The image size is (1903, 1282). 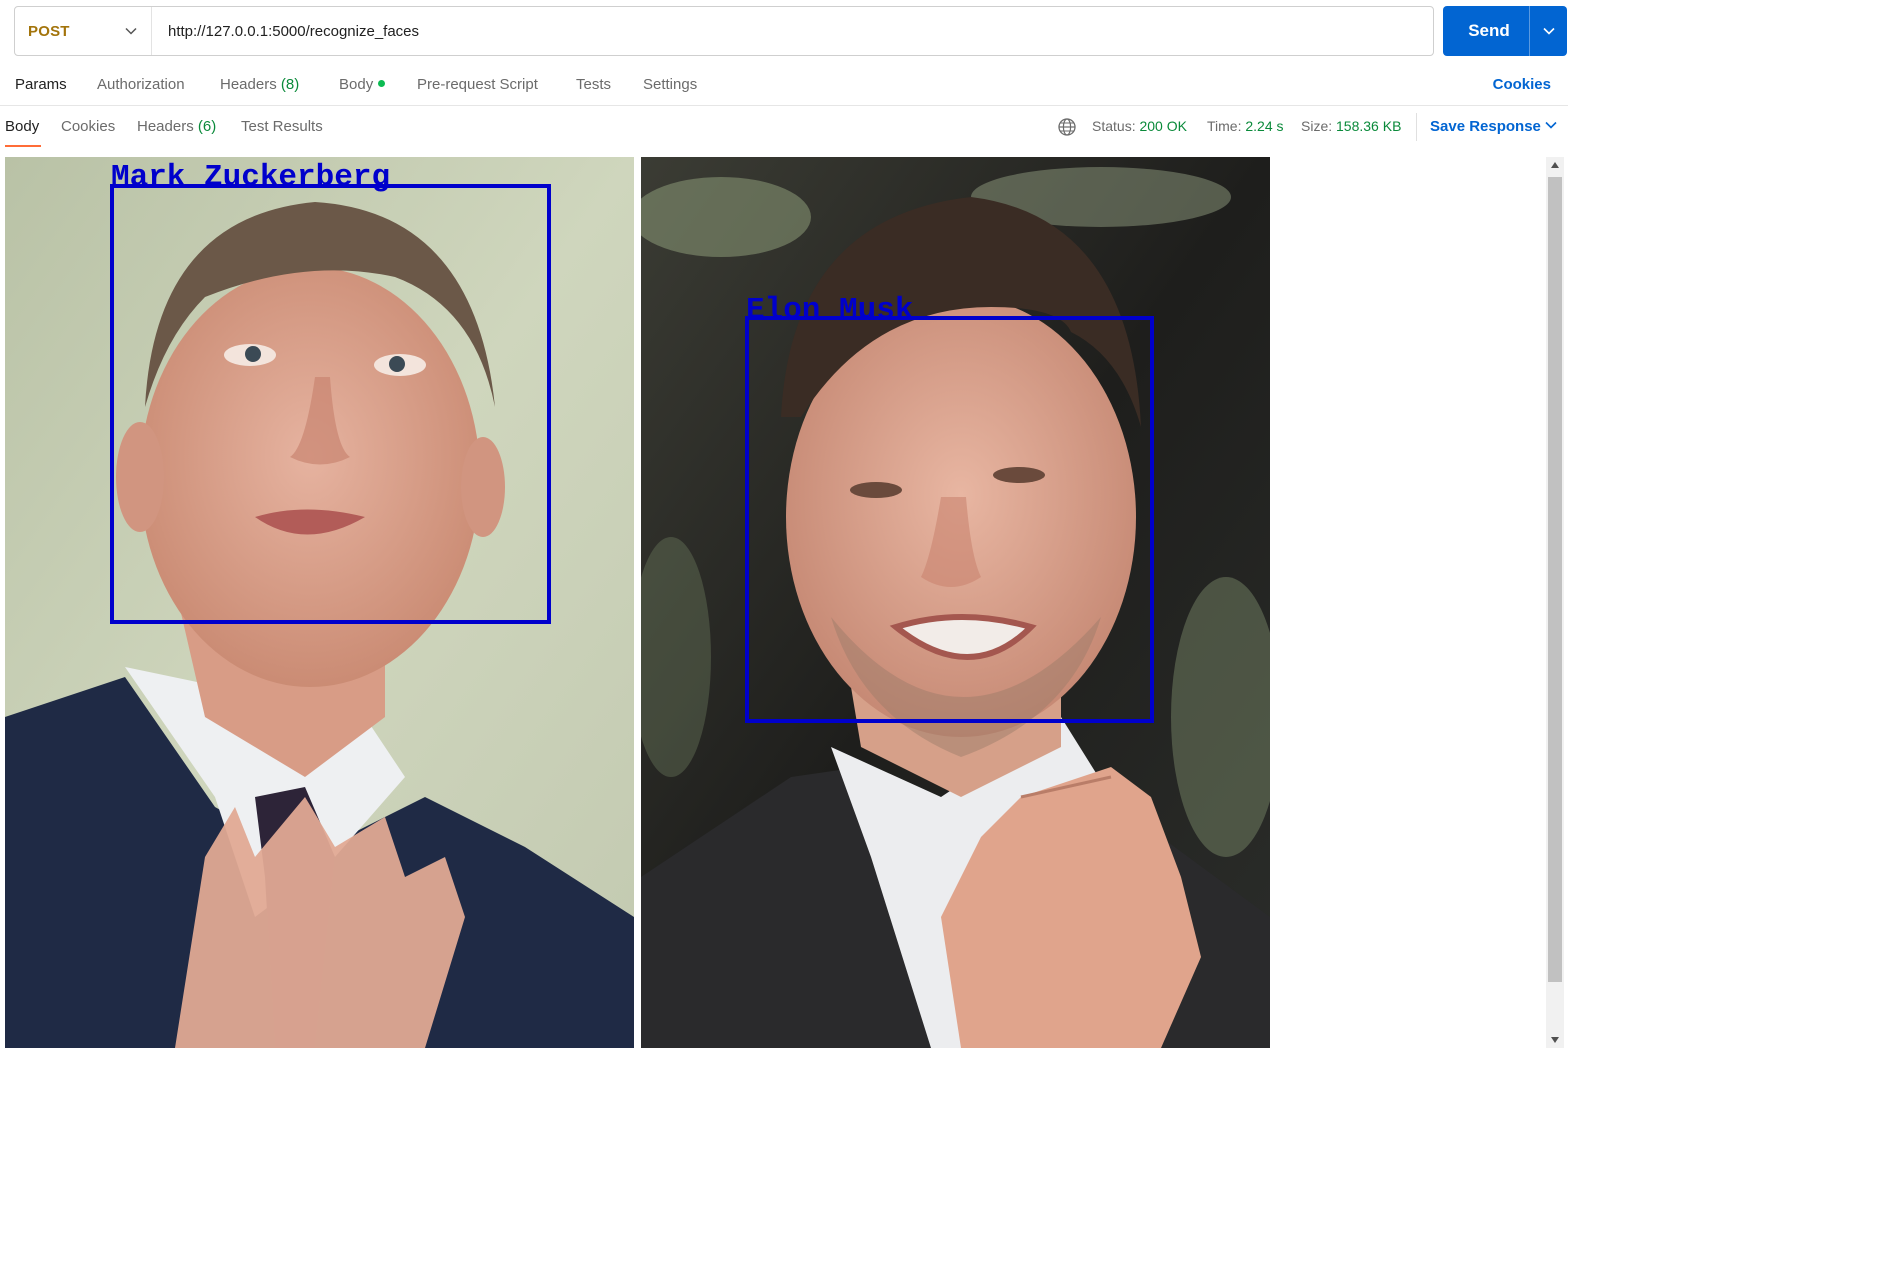 I want to click on resp-tab-headers-label: Headers, so click(x=165, y=126).